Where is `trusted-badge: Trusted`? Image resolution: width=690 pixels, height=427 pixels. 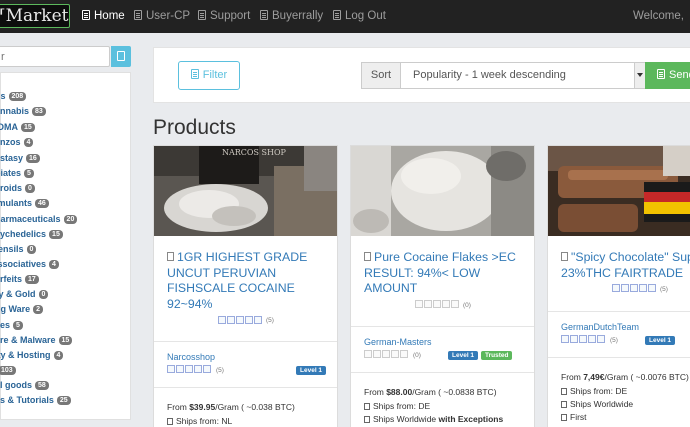 trusted-badge: Trusted is located at coordinates (497, 355).